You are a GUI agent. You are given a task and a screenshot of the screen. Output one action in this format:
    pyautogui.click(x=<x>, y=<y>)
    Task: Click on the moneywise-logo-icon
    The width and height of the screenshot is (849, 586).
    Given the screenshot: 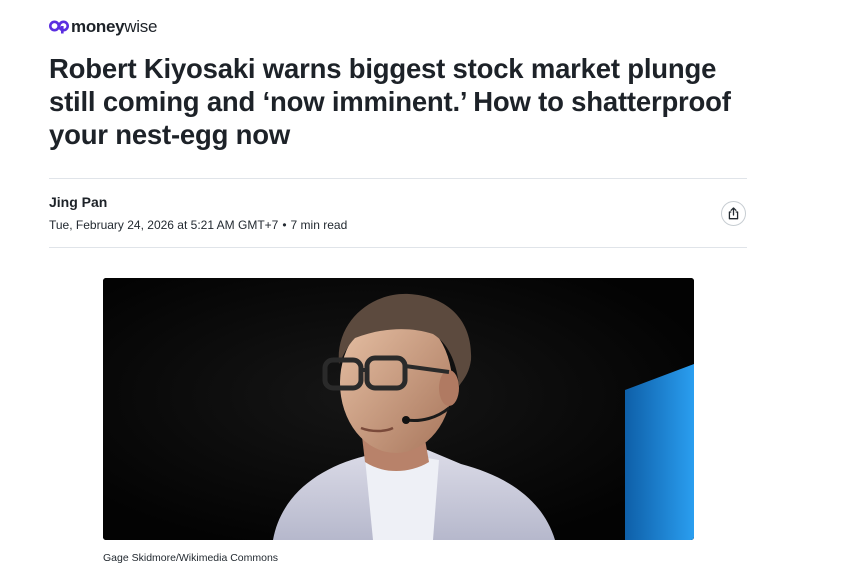 What is the action you would take?
    pyautogui.click(x=59, y=27)
    